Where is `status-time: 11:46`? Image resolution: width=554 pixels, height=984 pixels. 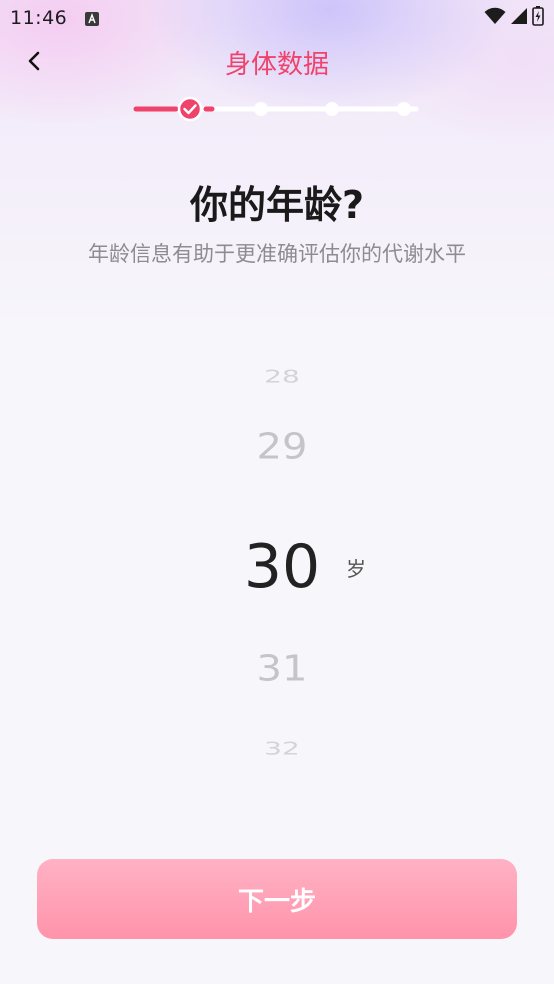
status-time: 11:46 is located at coordinates (39, 18).